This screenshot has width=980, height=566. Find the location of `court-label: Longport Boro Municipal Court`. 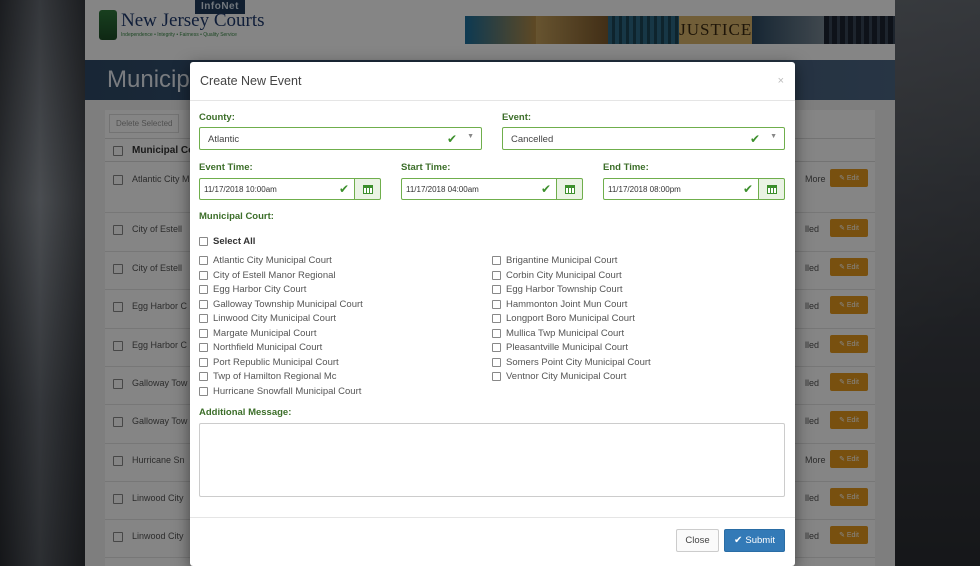

court-label: Longport Boro Municipal Court is located at coordinates (570, 318).